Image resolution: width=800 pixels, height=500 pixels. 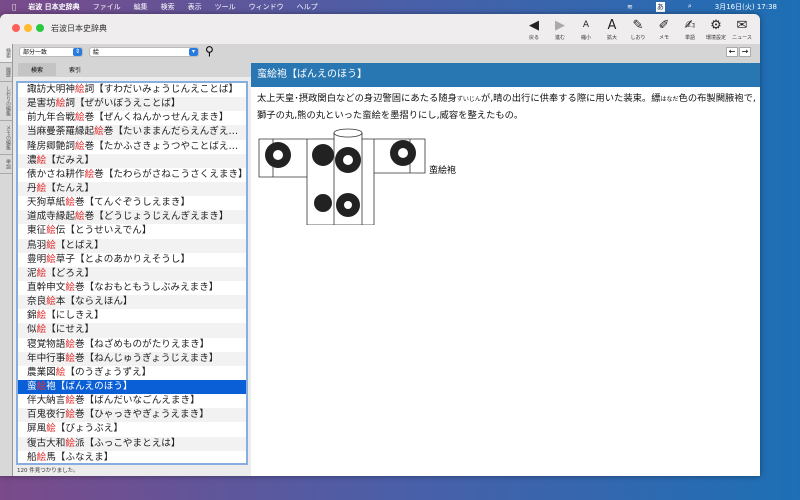 I want to click on toolbar-button-8: ✉ ニュース, so click(x=742, y=29).